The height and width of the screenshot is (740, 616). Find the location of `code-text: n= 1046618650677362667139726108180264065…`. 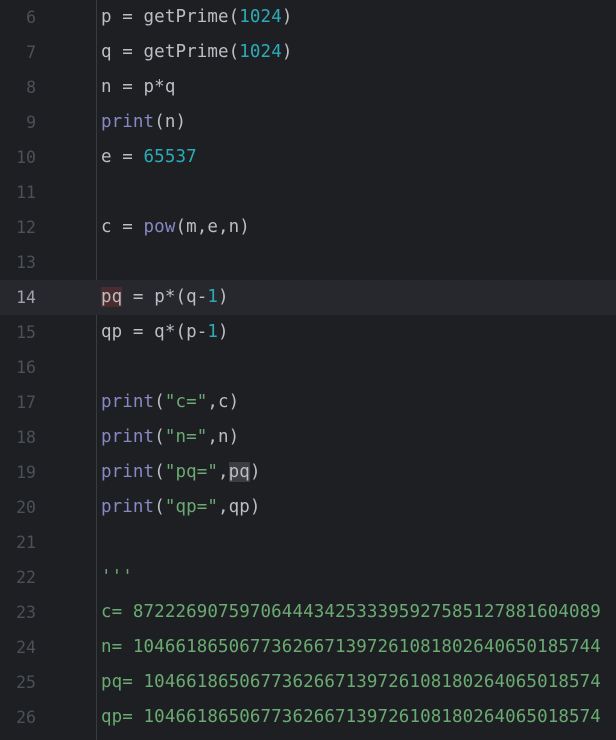

code-text: n= 1046618650677362667139726108180264065… is located at coordinates (351, 647).